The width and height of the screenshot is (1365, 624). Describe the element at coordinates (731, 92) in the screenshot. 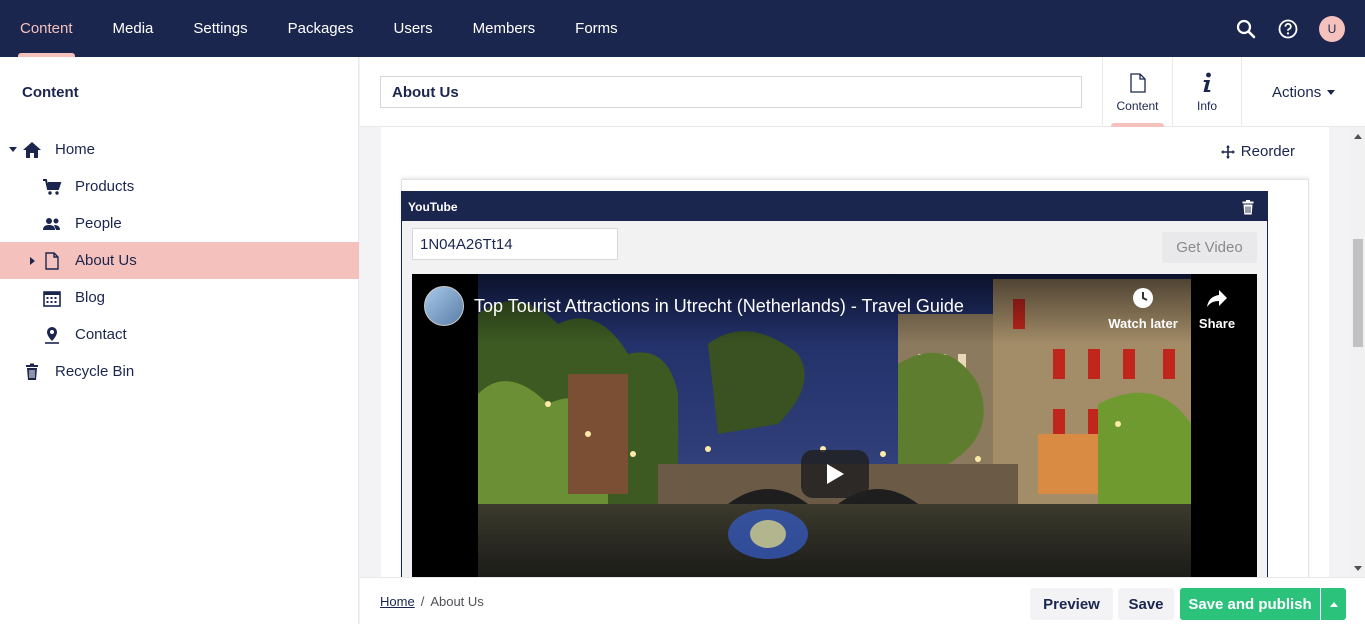

I see `node-name-input: About Us` at that location.